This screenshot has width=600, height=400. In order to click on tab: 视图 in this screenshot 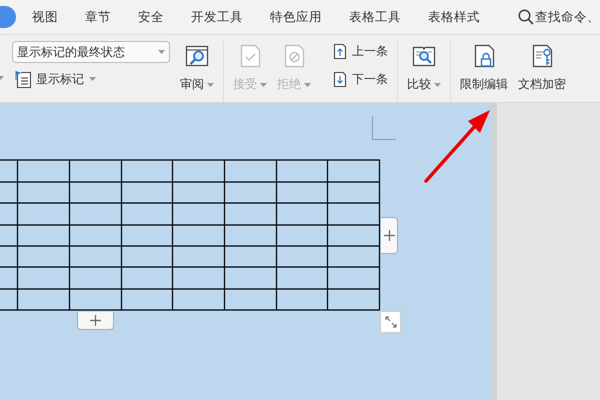, I will do `click(45, 17)`.